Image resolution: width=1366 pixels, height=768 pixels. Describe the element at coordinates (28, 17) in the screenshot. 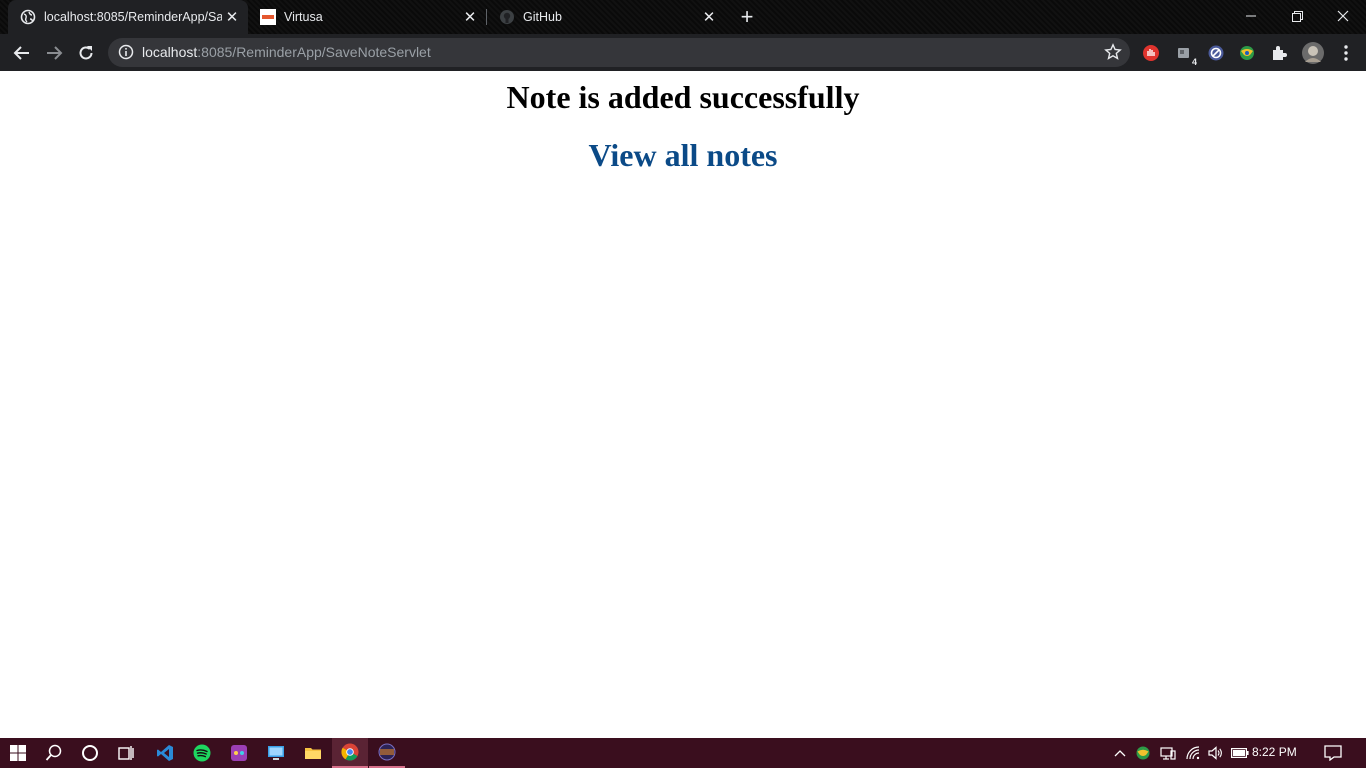

I see `globe-icon` at that location.